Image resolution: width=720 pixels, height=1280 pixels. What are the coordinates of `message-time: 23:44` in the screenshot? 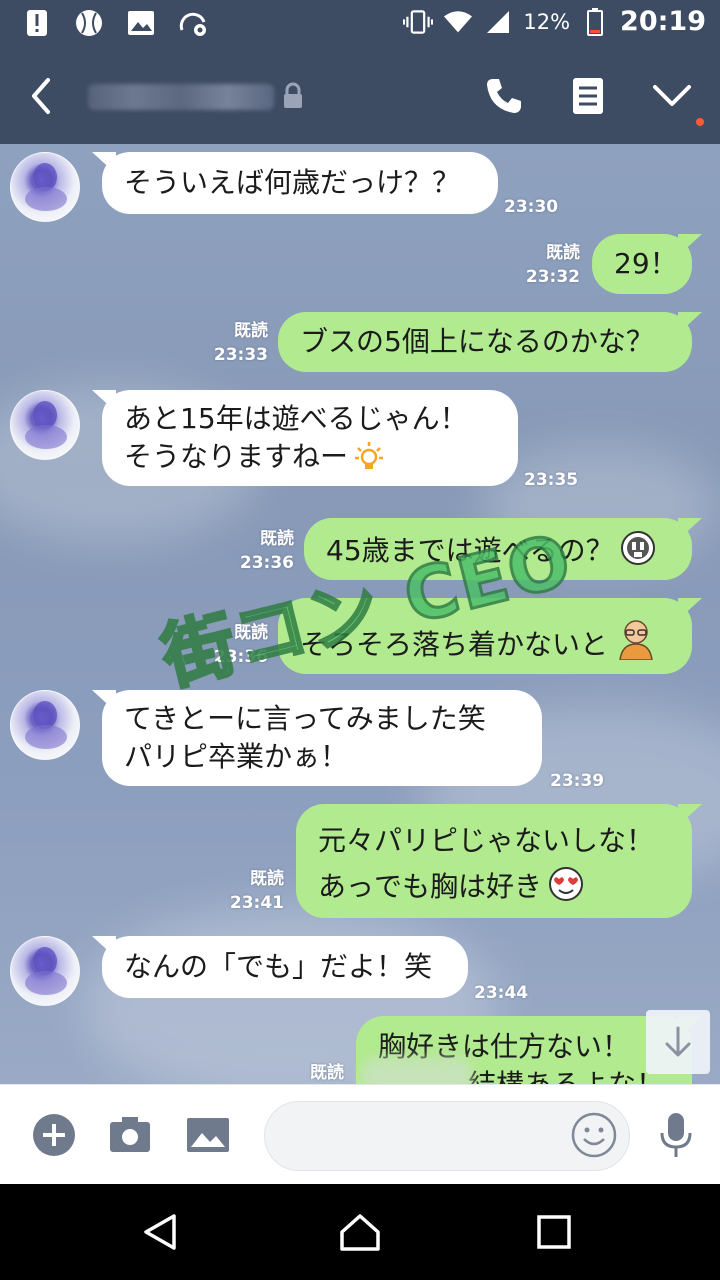 It's located at (501, 993).